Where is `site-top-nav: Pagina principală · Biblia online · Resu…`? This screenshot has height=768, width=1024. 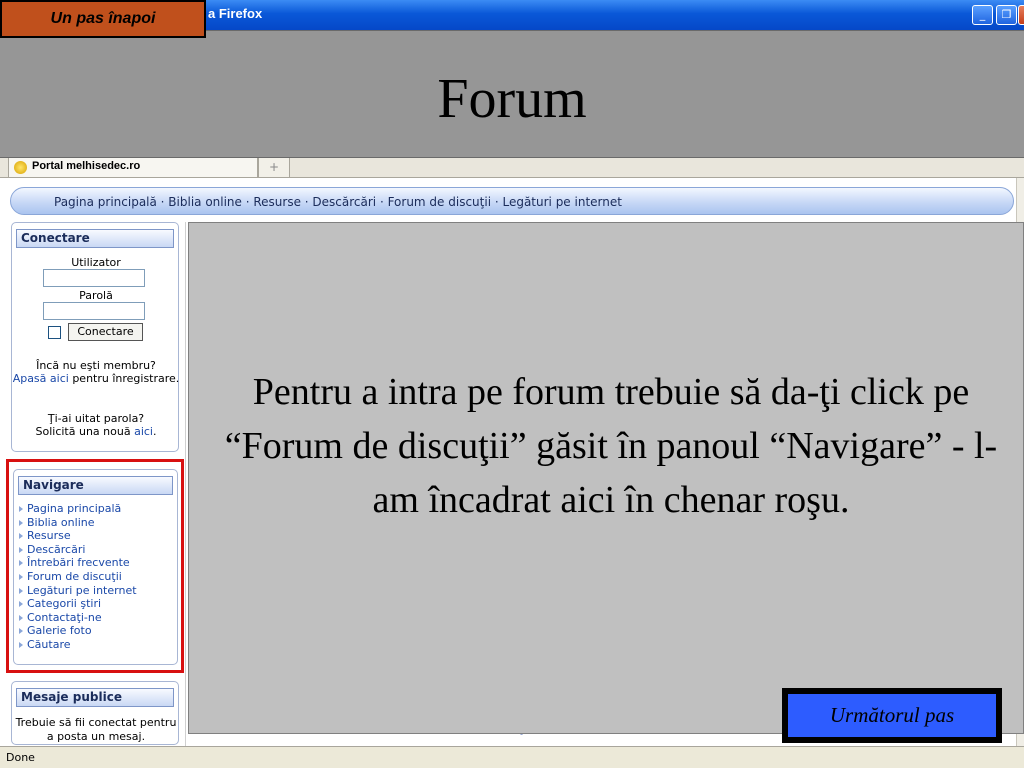
site-top-nav: Pagina principală · Biblia online · Resu… is located at coordinates (512, 201).